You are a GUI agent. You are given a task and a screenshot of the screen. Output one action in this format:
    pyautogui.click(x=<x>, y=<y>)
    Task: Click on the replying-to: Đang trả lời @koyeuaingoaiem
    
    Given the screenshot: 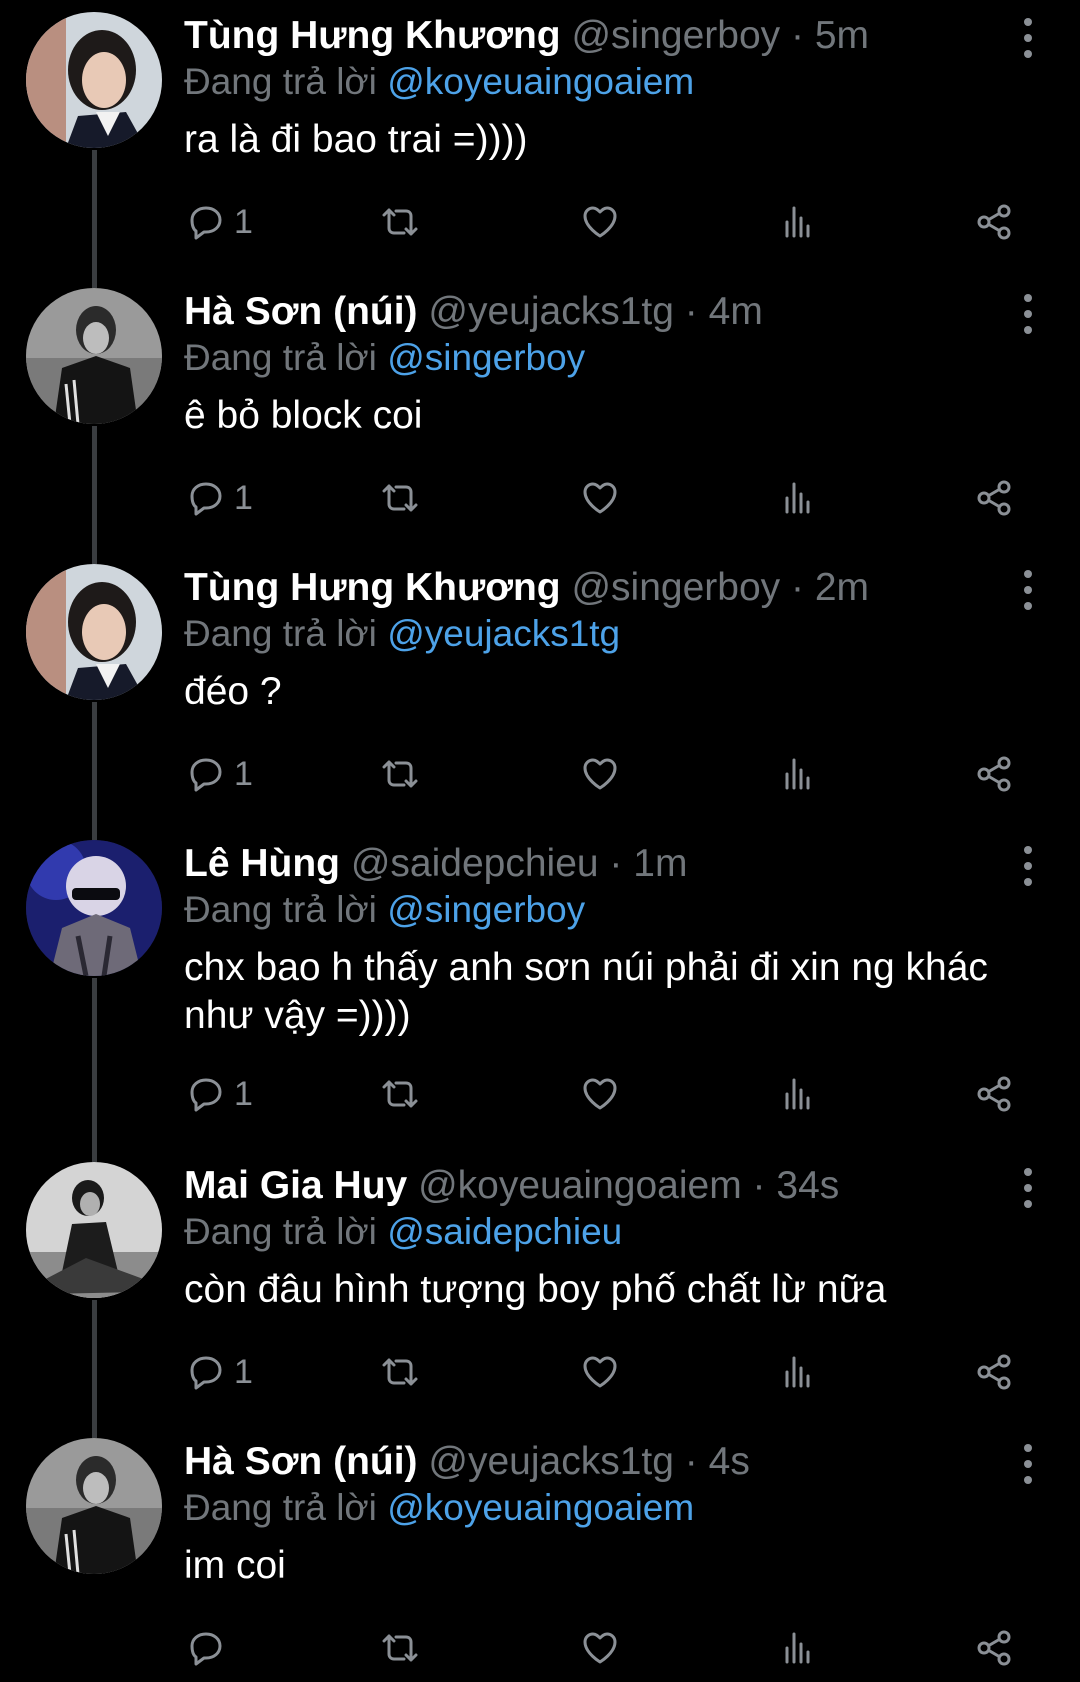 What is the action you would take?
    pyautogui.click(x=439, y=1508)
    